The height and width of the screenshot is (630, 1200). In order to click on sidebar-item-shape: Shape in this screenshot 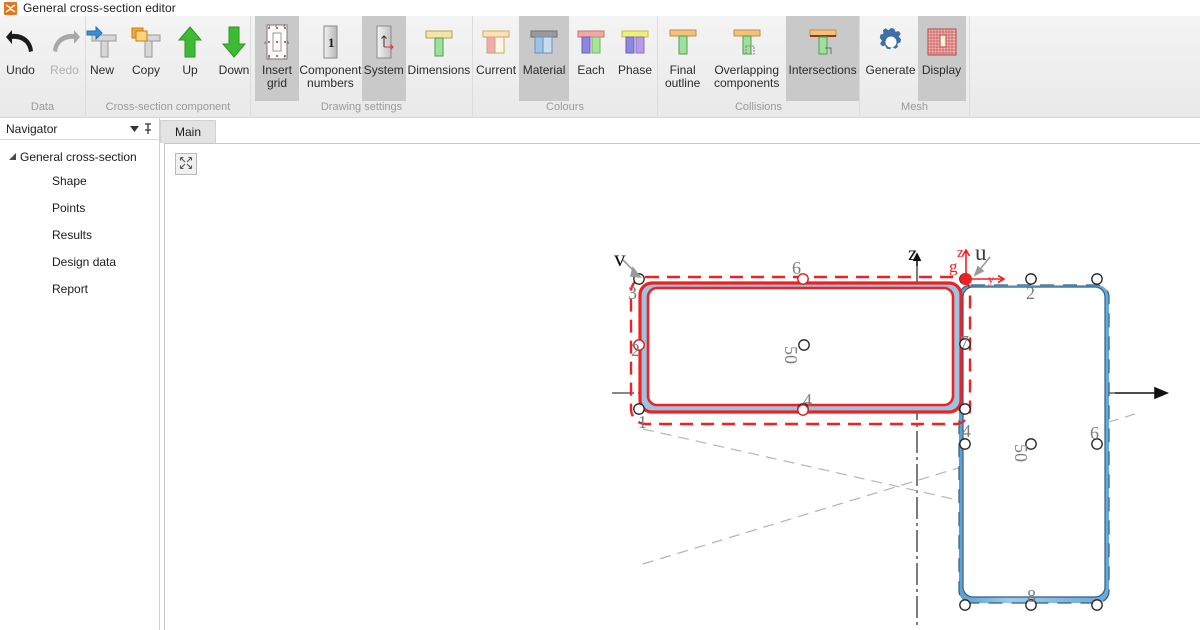, I will do `click(79, 180)`.